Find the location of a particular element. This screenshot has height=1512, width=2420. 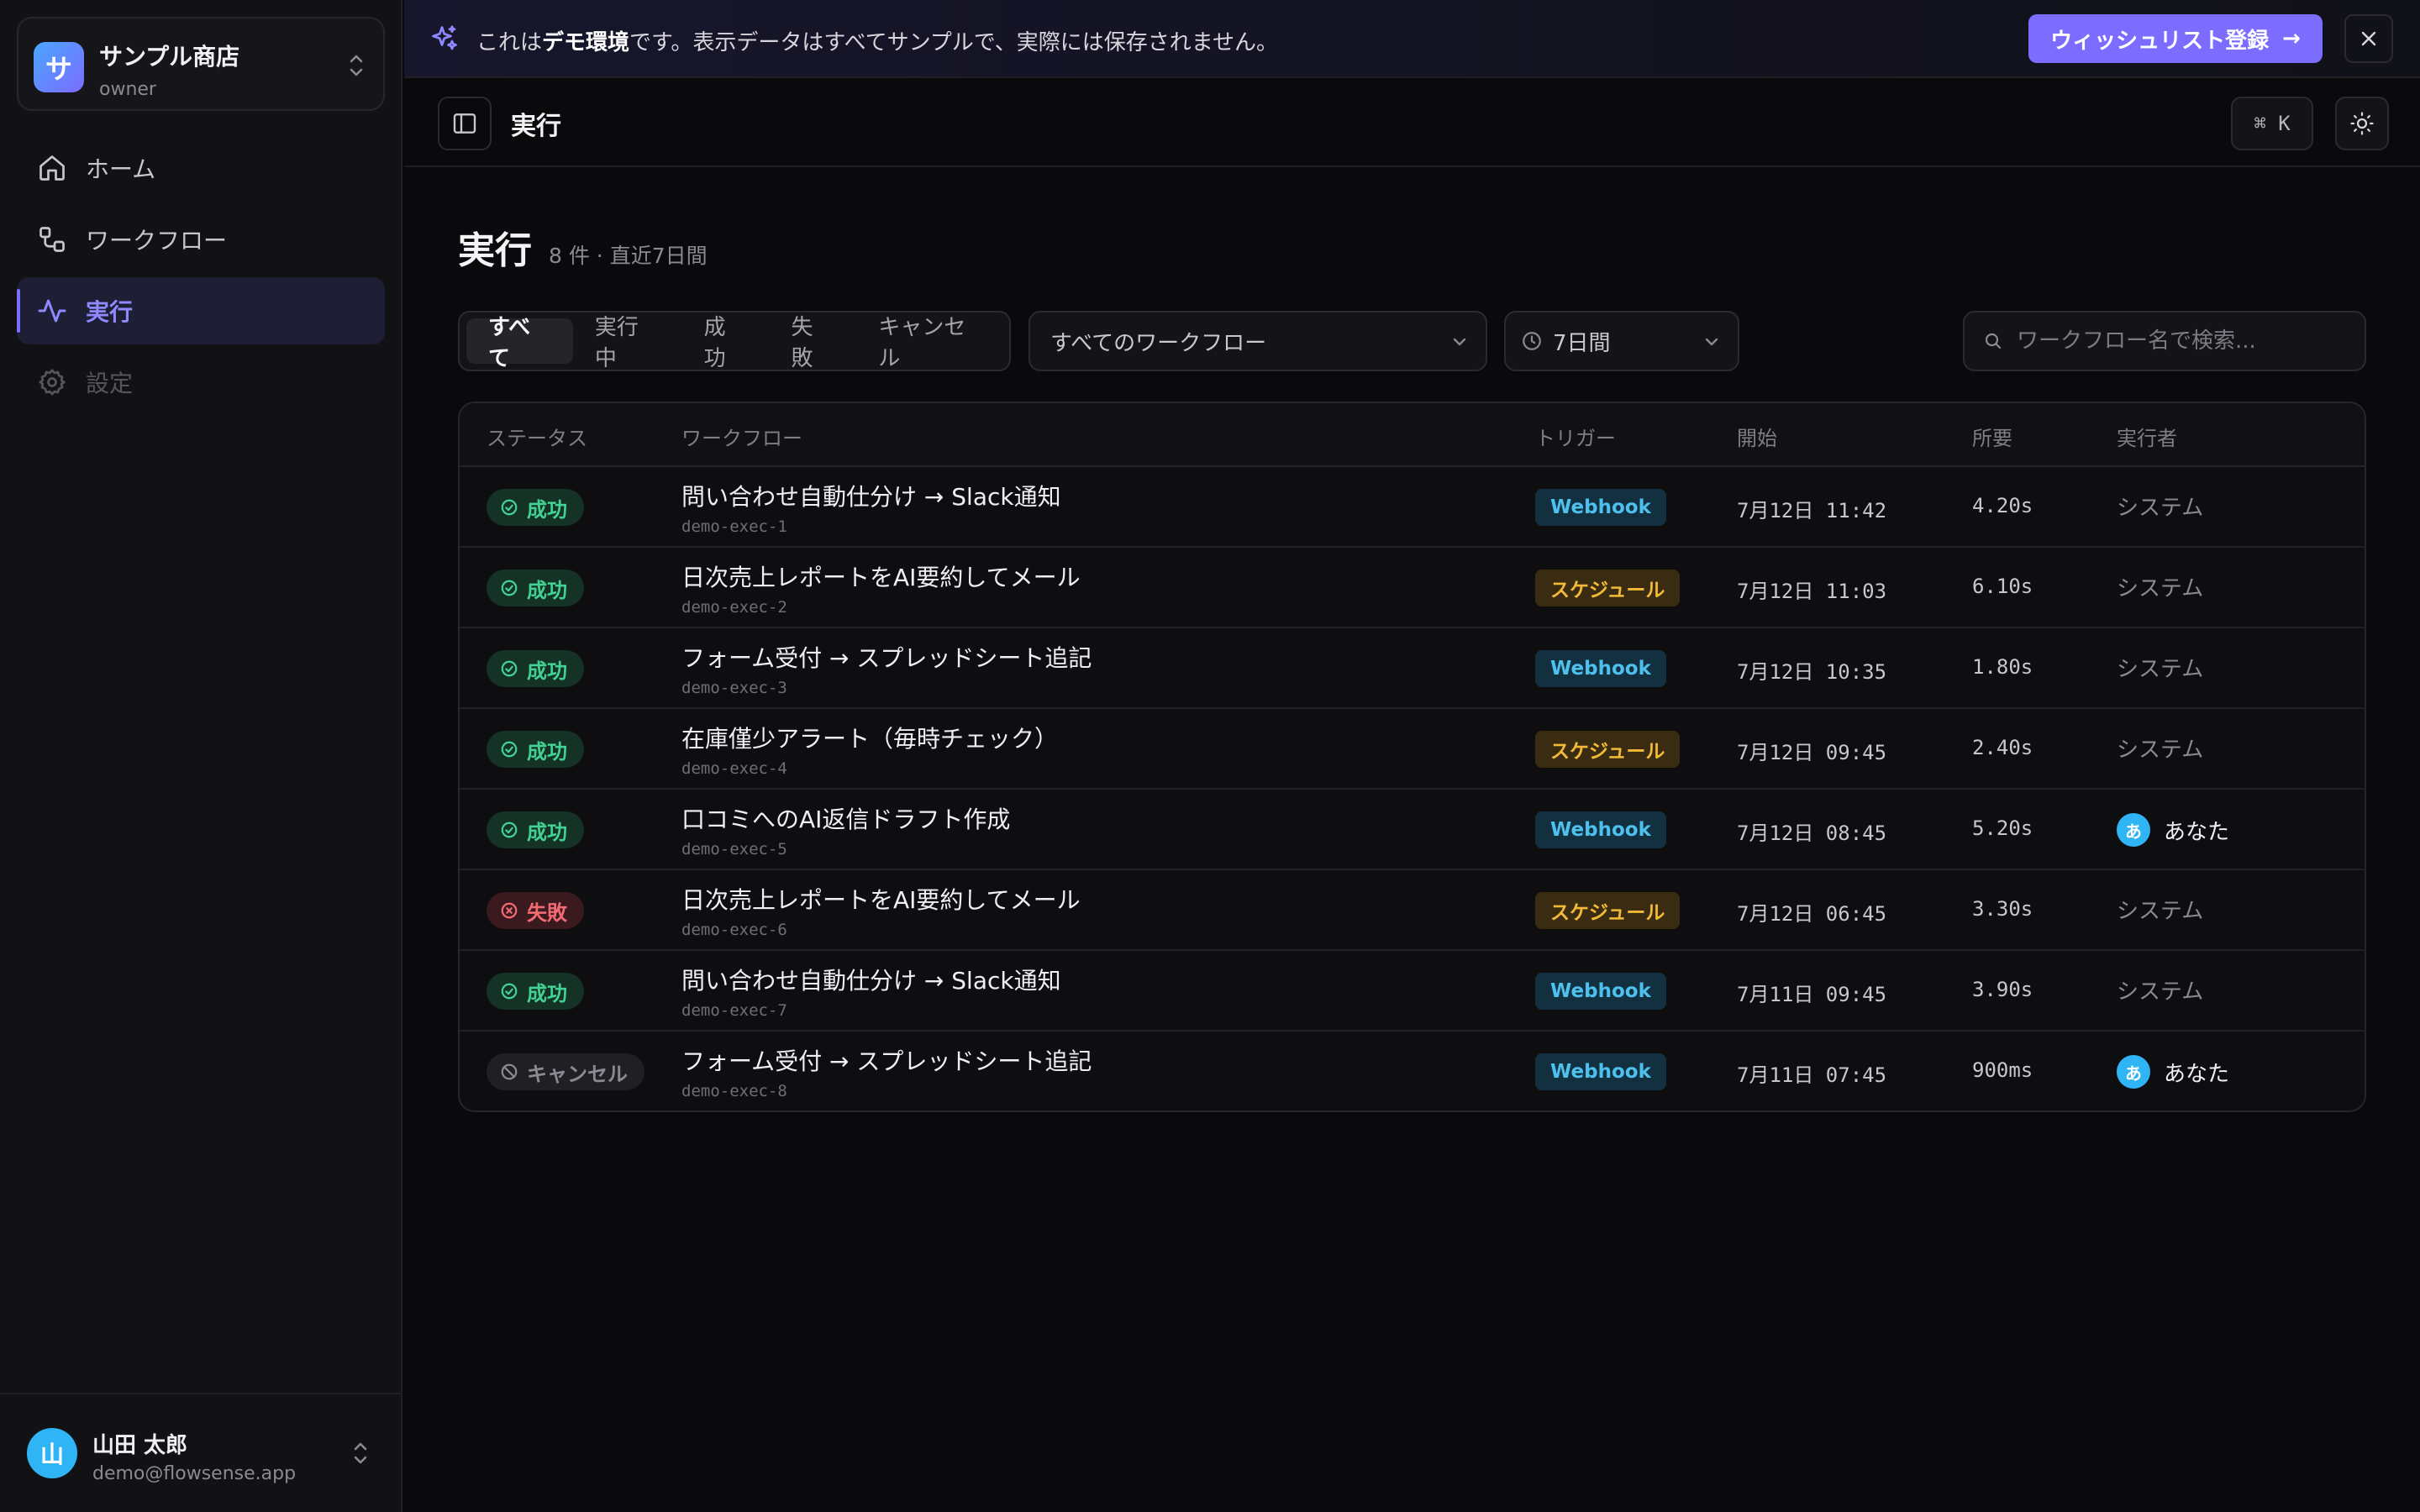

start-time: 7月11日 07:45 is located at coordinates (1812, 1075).